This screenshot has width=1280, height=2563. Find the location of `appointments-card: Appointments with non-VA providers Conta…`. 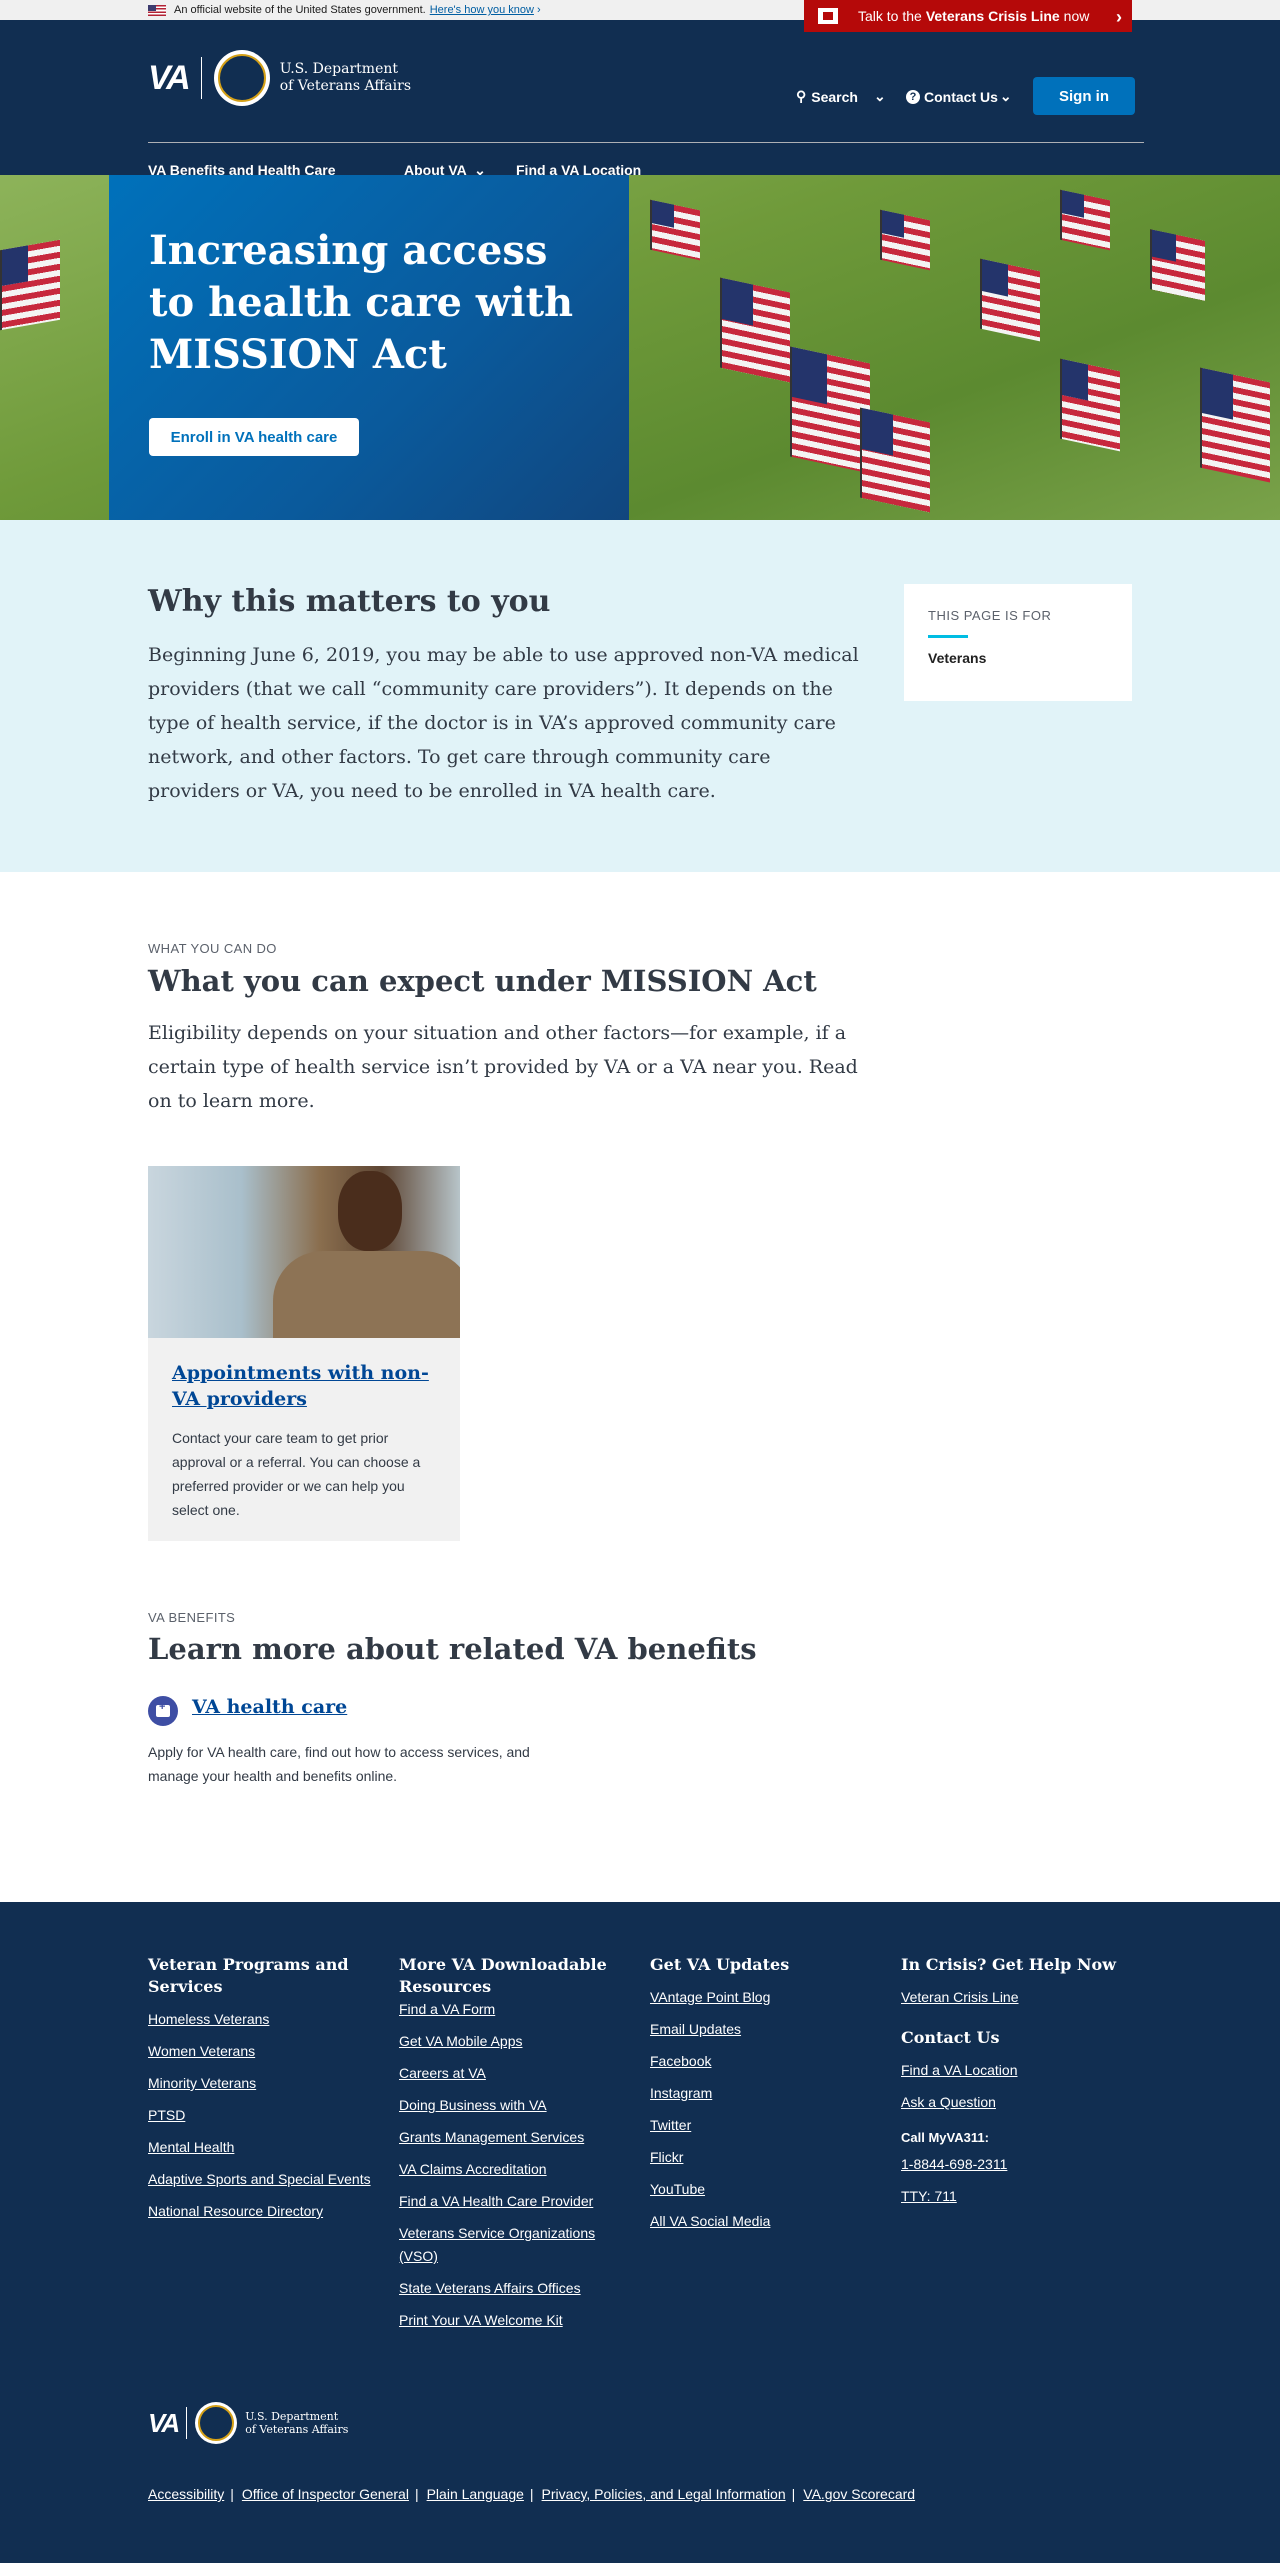

appointments-card: Appointments with non-VA providers Conta… is located at coordinates (304, 1353).